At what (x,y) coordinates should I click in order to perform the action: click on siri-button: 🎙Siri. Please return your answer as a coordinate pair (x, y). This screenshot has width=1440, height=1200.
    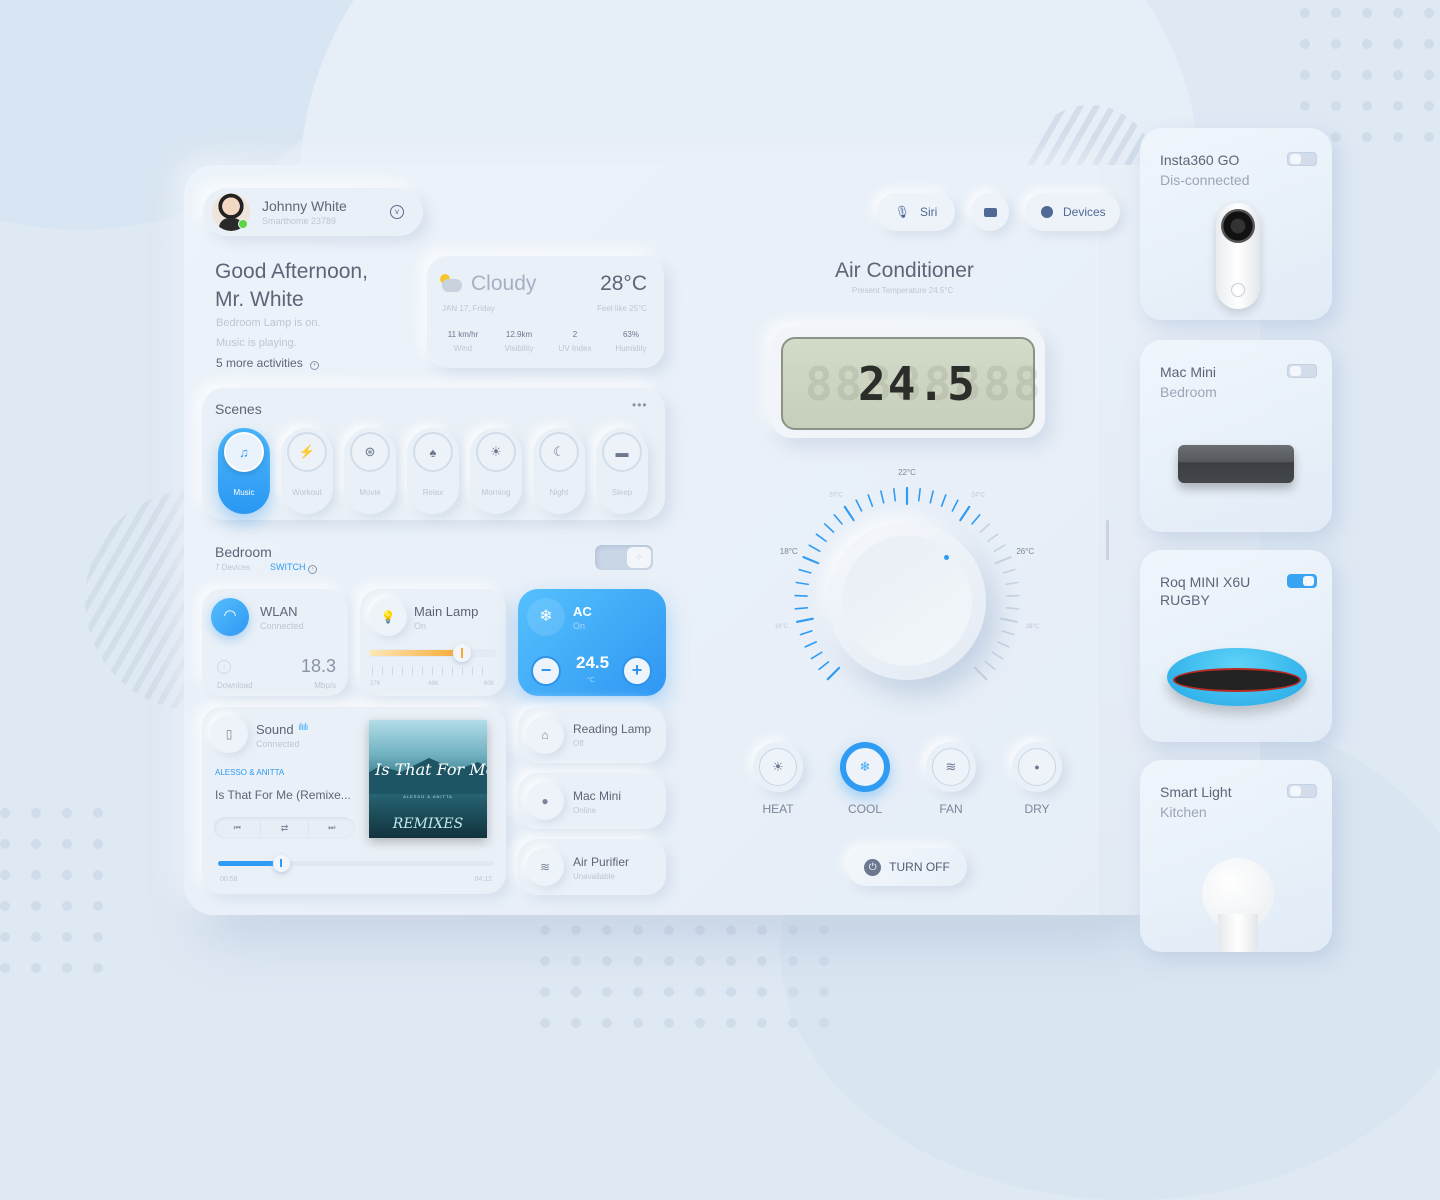
    Looking at the image, I should click on (916, 212).